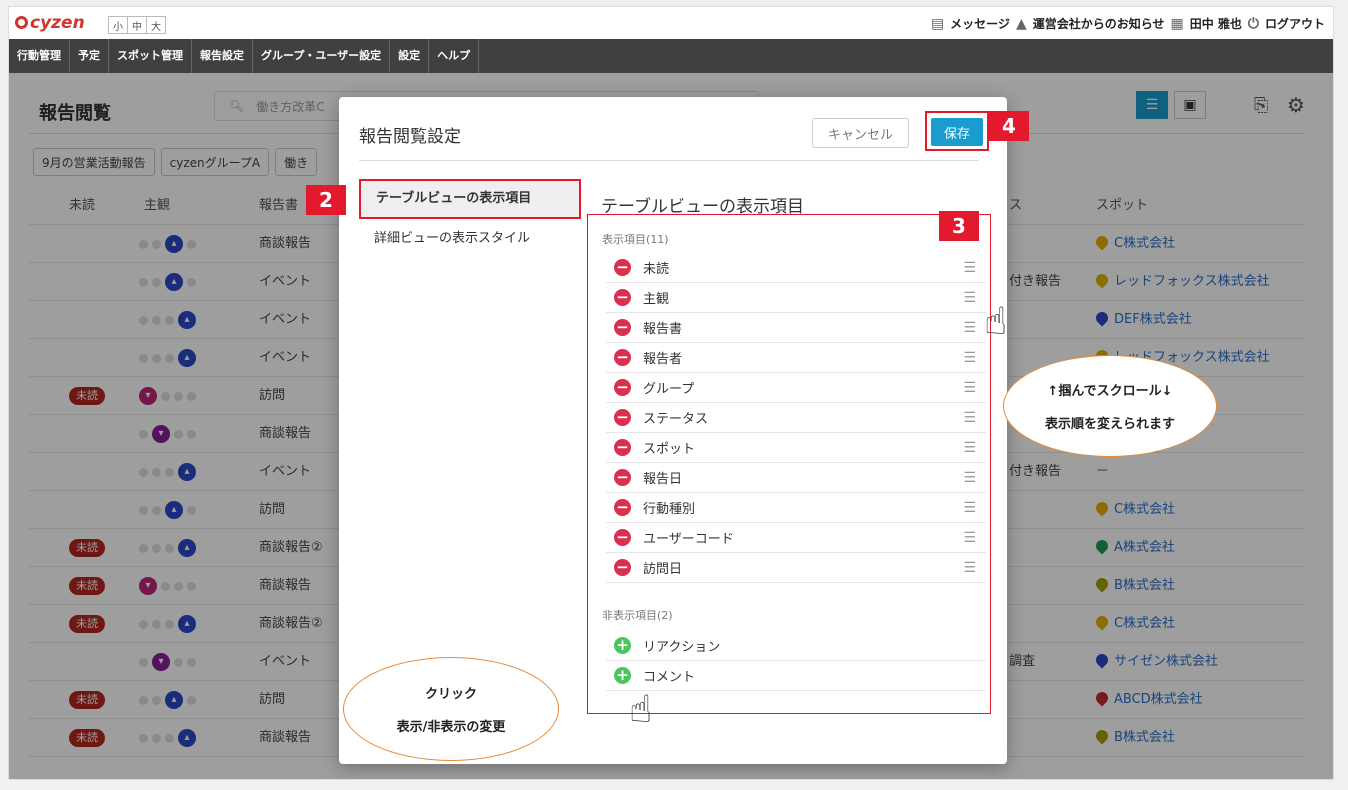 The height and width of the screenshot is (790, 1348). Describe the element at coordinates (663, 569) in the screenshot. I see `column-name: 訪問日` at that location.